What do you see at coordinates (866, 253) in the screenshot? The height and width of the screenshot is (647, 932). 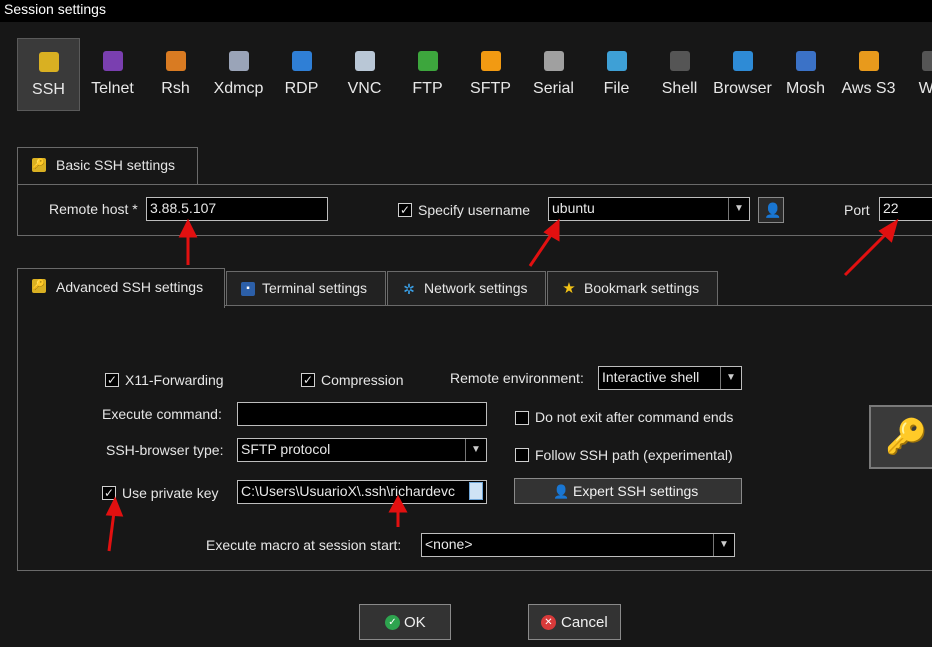 I see `annotation-arrow-port` at bounding box center [866, 253].